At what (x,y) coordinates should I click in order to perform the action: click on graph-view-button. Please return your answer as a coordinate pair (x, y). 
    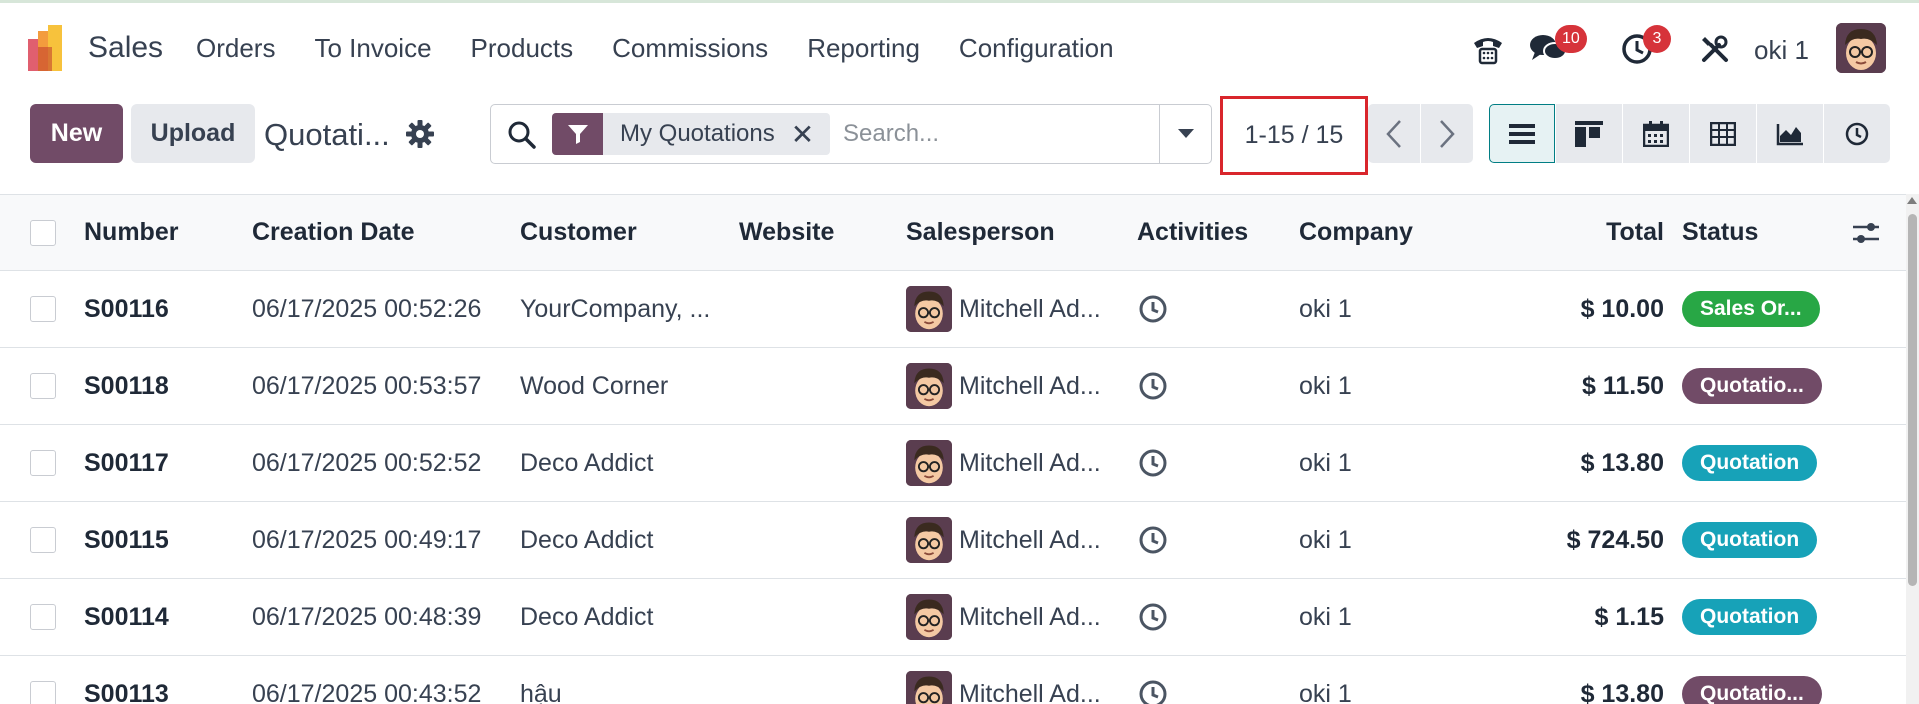
    Looking at the image, I should click on (1790, 133).